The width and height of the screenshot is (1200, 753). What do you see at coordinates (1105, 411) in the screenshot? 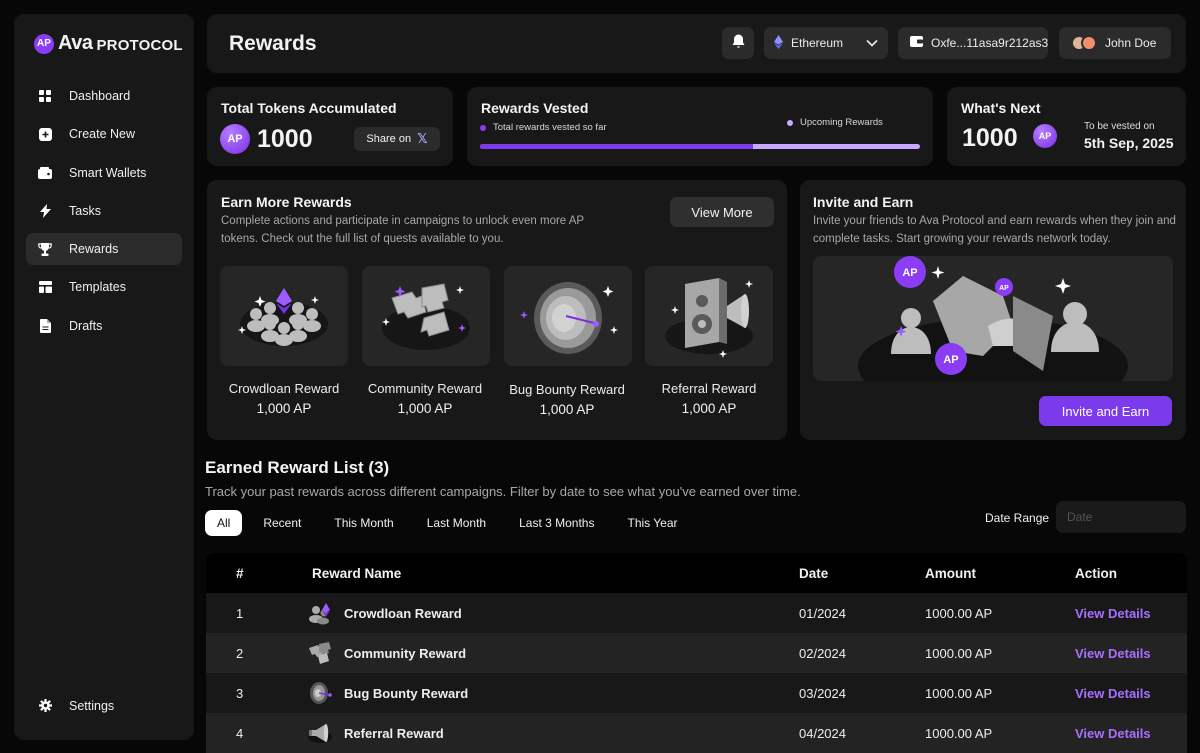
I see `invite-and-earn-button: Invite and Earn` at bounding box center [1105, 411].